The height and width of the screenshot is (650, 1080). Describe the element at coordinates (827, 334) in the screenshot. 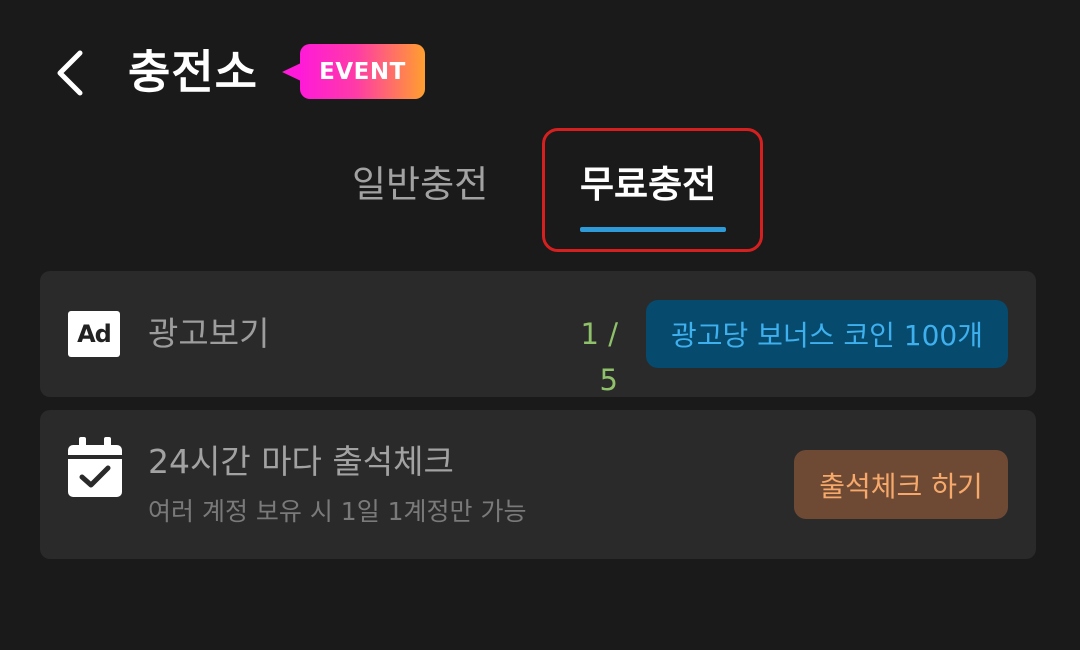

I see `ad-bonus-button: 광고당 보너스 코인 100개` at that location.